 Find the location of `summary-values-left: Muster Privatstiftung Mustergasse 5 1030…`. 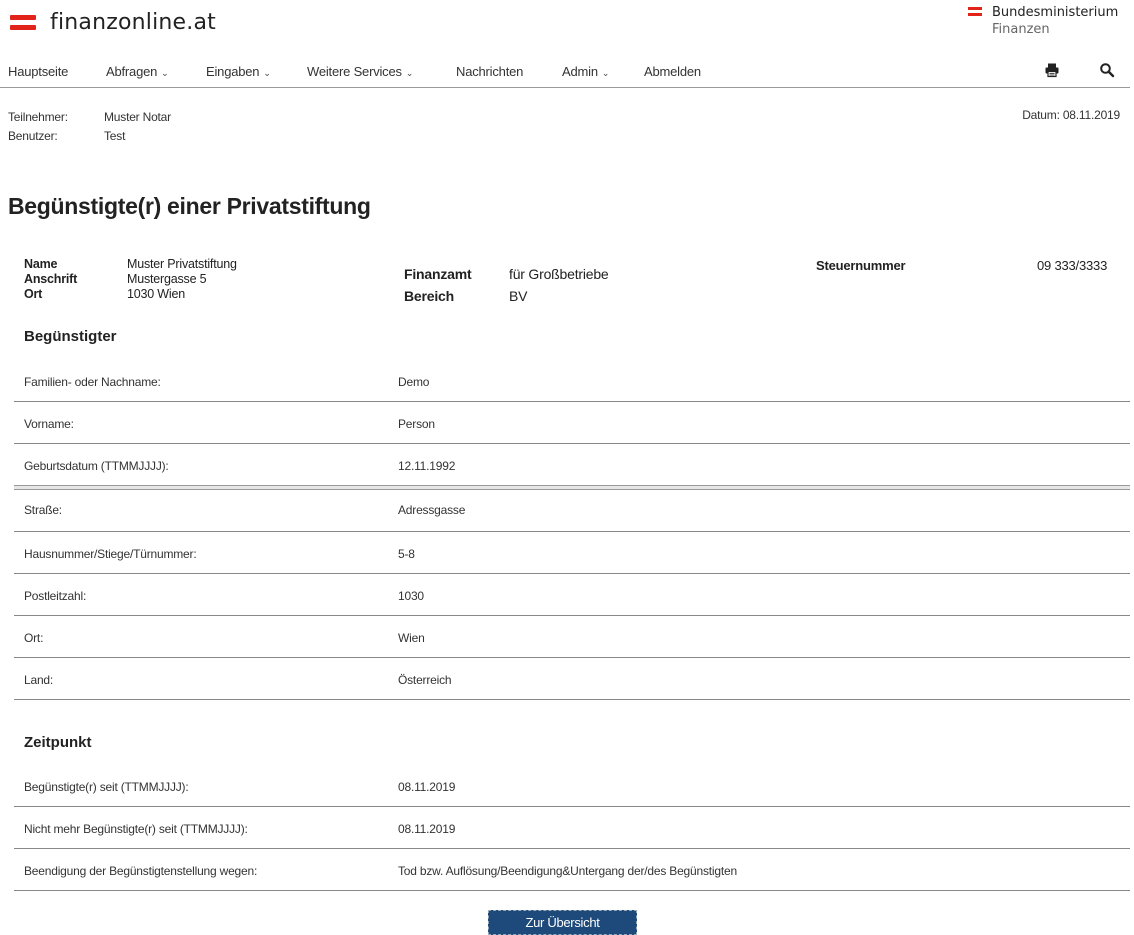

summary-values-left: Muster Privatstiftung Mustergasse 5 1030… is located at coordinates (182, 279).